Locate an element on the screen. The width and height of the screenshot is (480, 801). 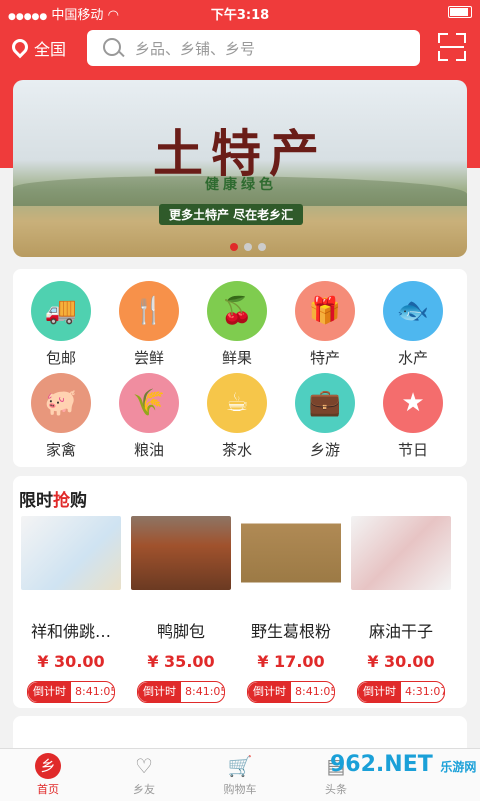
product-price: ¥ 35.00 is located at coordinates (181, 661).